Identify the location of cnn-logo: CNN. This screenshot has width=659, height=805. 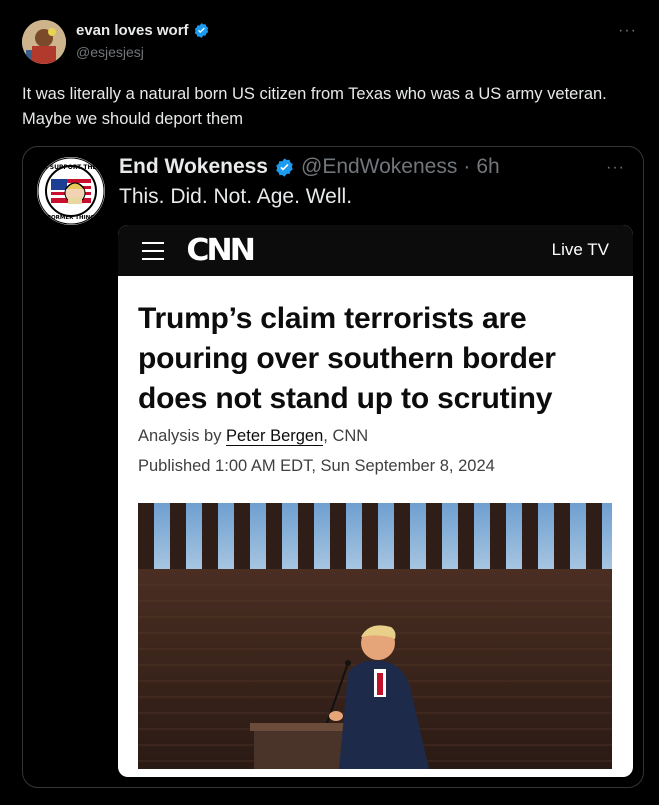
(221, 250).